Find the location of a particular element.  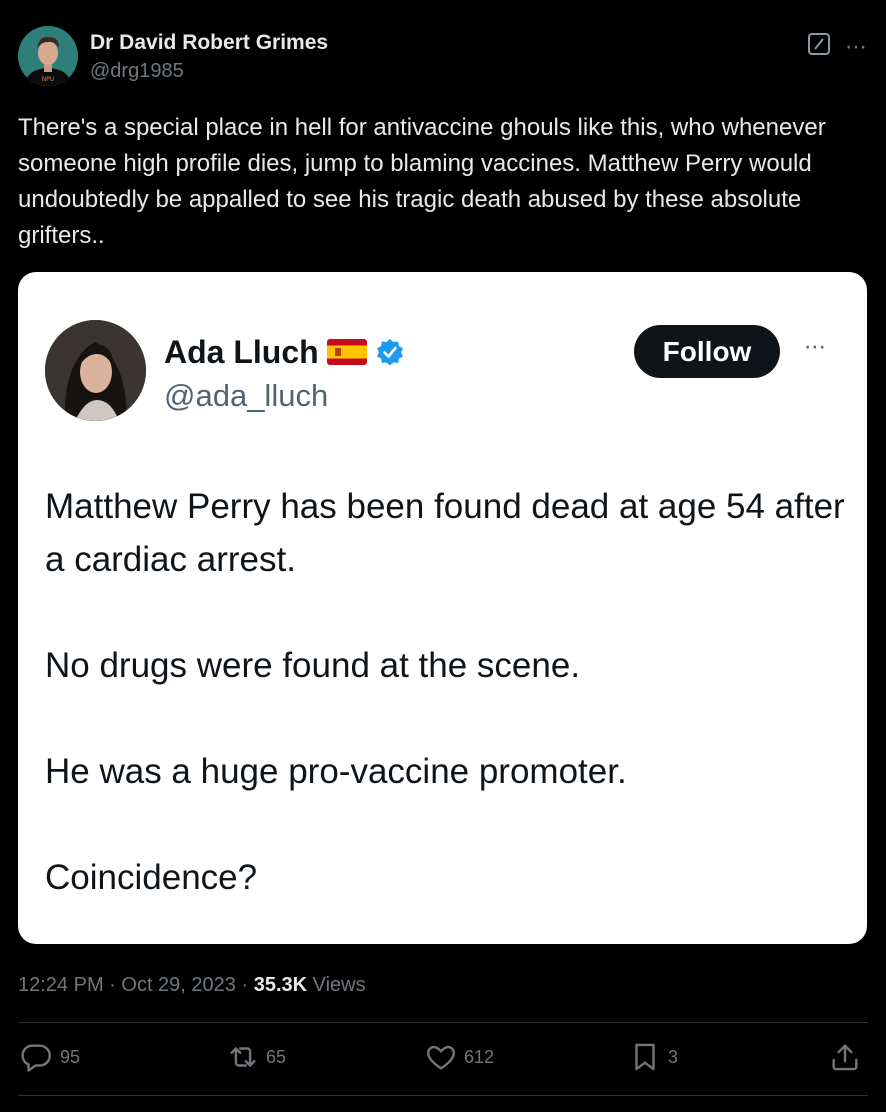

like-count: 612 is located at coordinates (479, 1056).